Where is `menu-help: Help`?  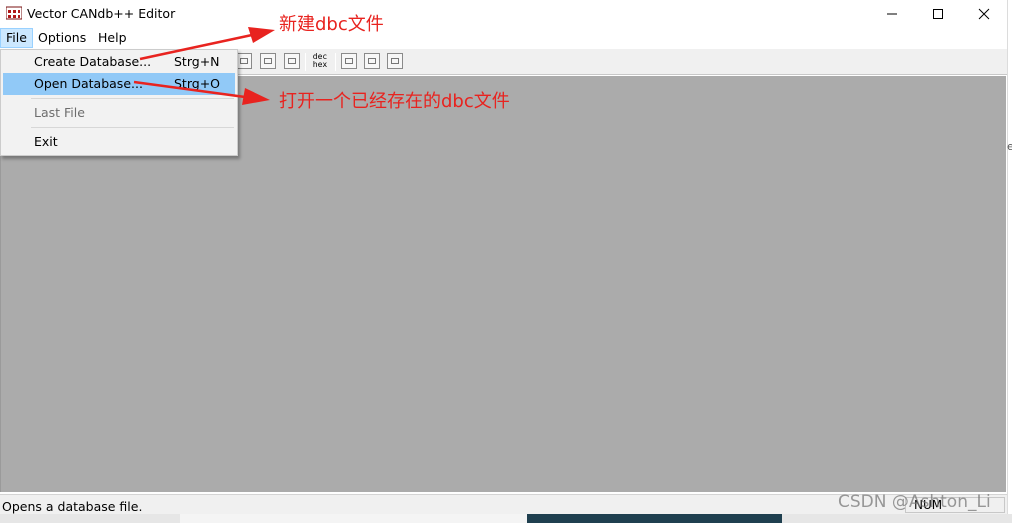
menu-help: Help is located at coordinates (112, 38).